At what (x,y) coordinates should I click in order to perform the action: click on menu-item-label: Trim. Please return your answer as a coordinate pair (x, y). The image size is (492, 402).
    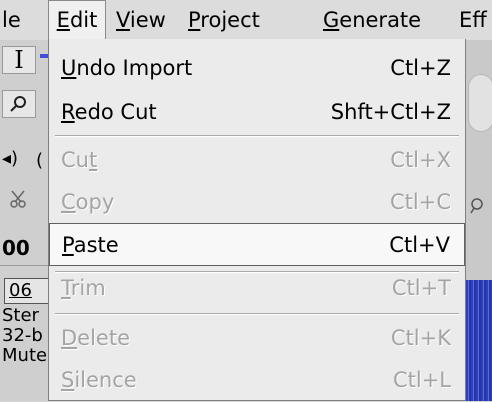
    Looking at the image, I should click on (83, 288).